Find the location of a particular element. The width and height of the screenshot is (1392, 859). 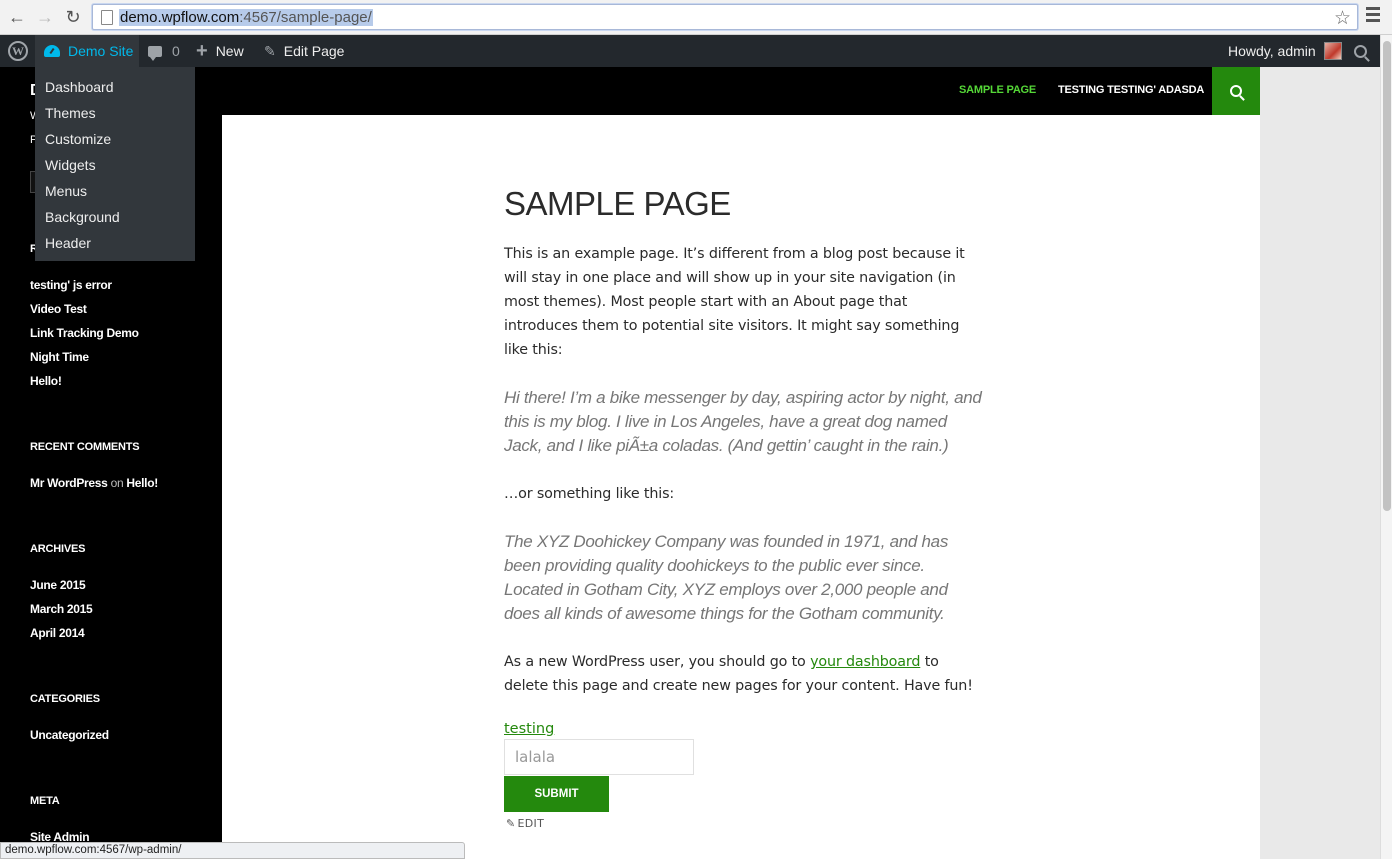

menu-item-customize: Customize is located at coordinates (115, 139).